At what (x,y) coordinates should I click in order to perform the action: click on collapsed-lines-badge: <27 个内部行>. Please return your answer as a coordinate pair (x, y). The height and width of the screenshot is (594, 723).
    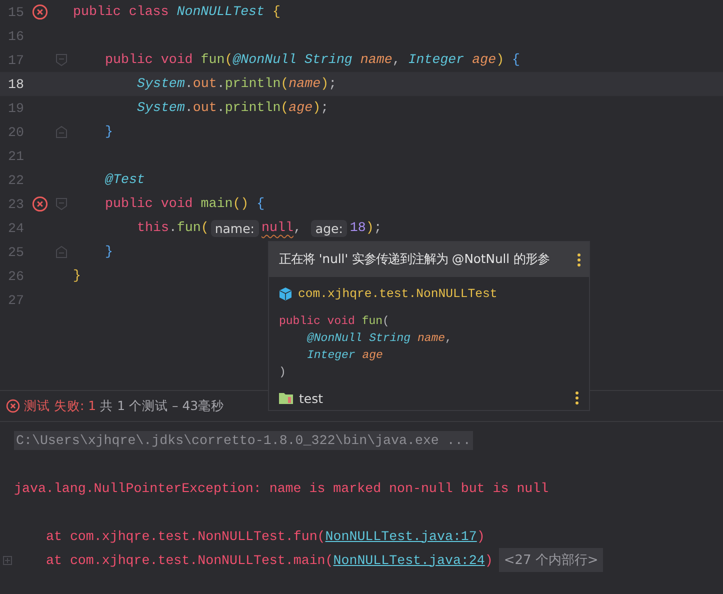
    Looking at the image, I should click on (551, 560).